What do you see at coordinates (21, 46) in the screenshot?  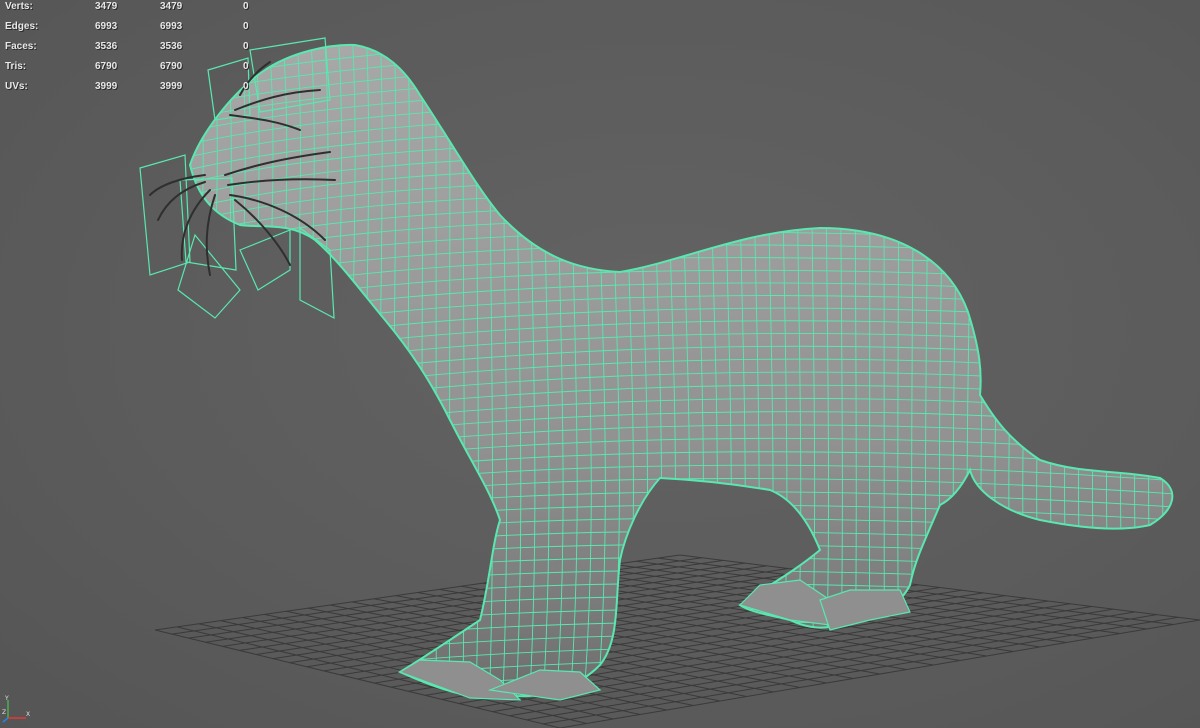 I see `hud-label: Faces:` at bounding box center [21, 46].